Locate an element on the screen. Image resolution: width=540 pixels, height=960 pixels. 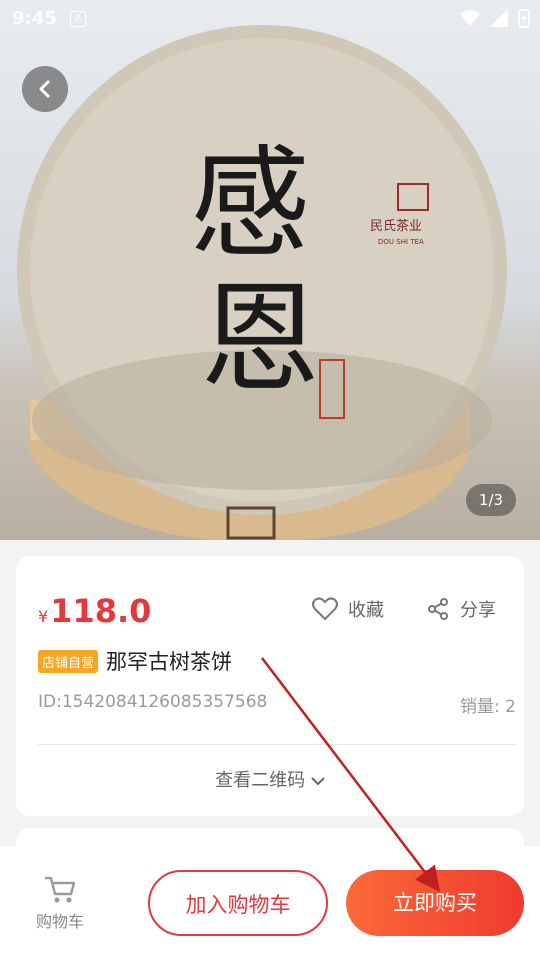
product-title-row: 店铺自营 那罕古树茶饼 is located at coordinates (135, 661).